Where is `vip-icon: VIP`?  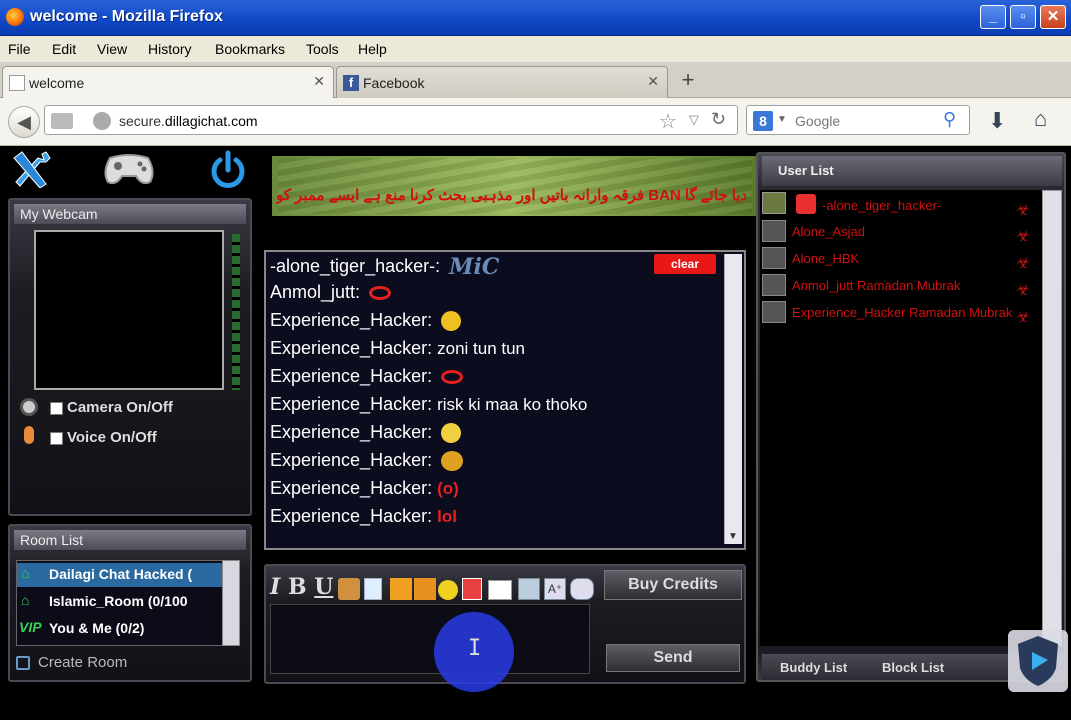
vip-icon: VIP is located at coordinates (30, 627).